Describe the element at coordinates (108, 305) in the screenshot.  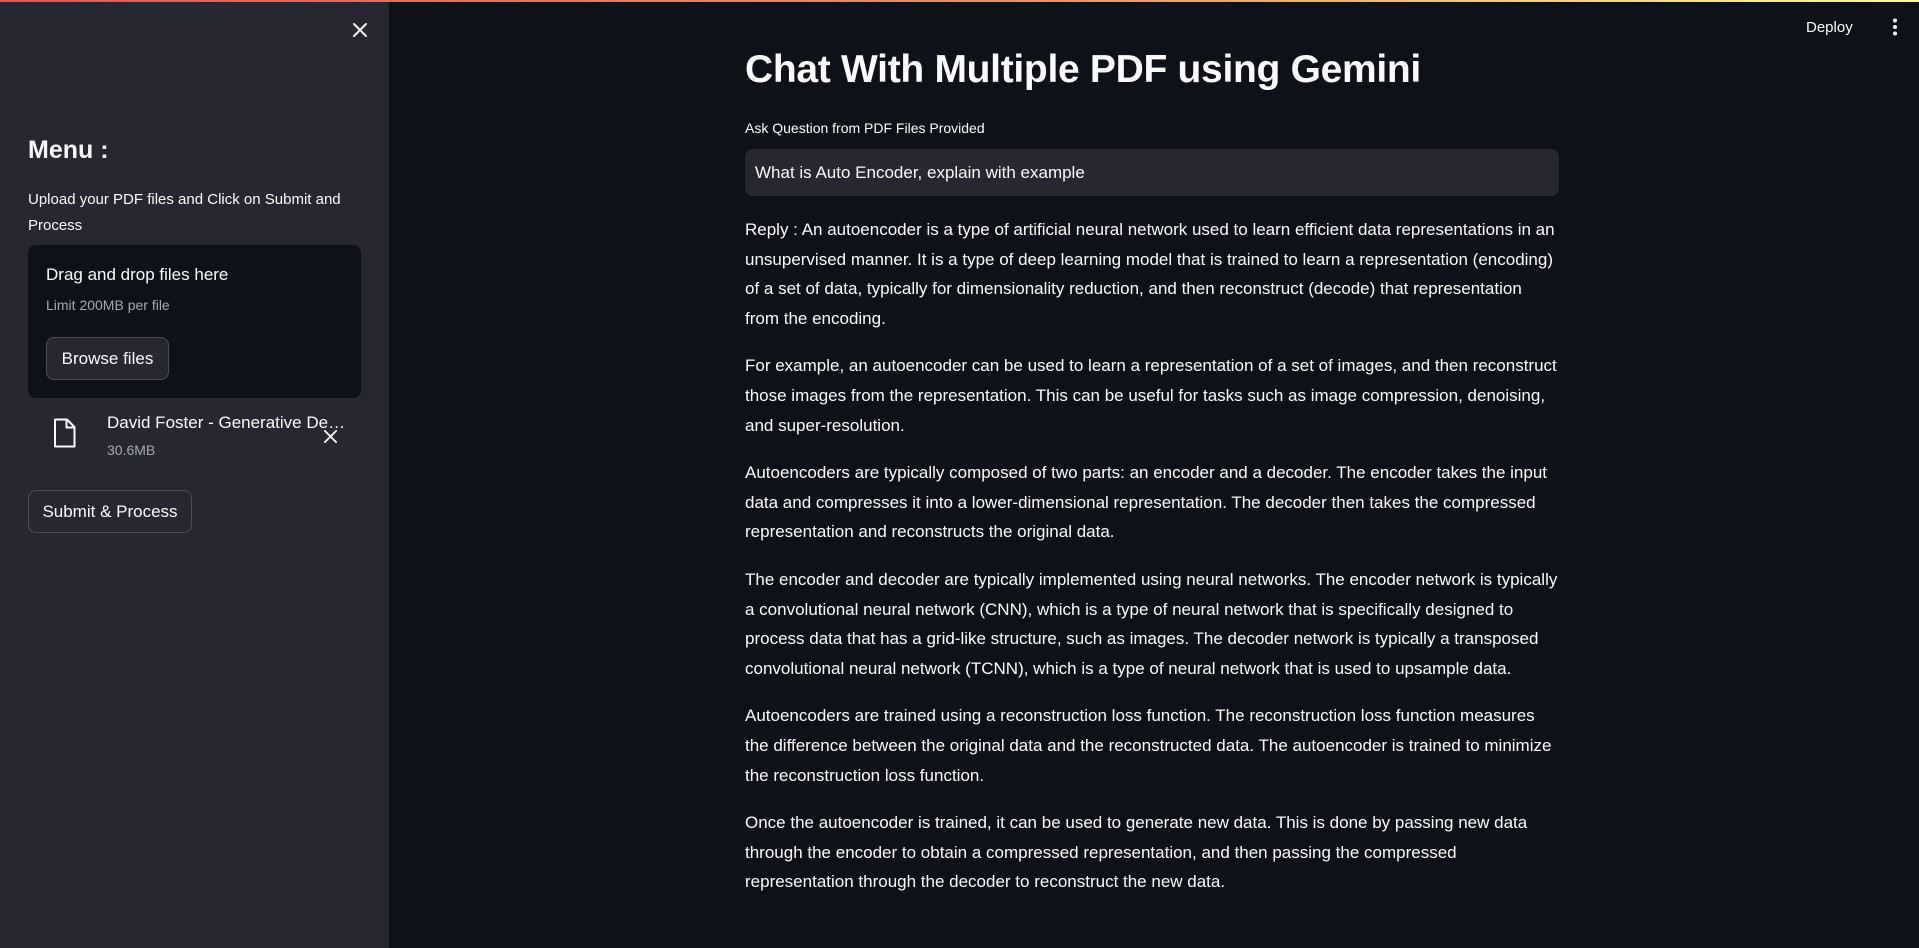
I see `dropzone-limit: Limit 200MB per file` at that location.